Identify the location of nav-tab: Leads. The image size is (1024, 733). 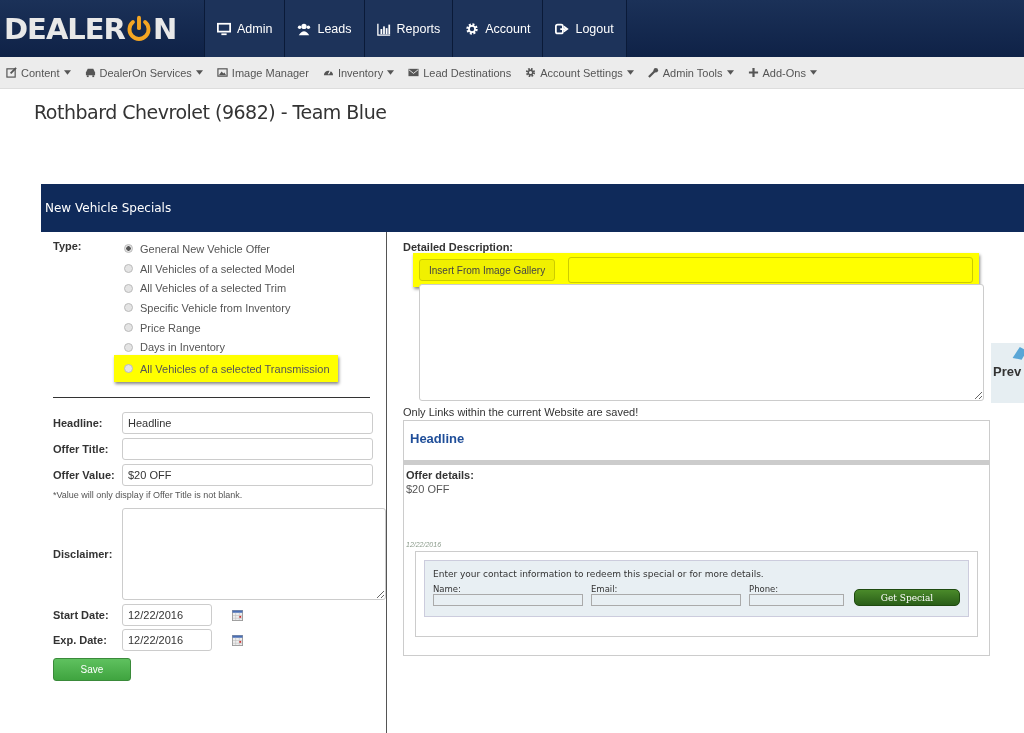
(324, 28).